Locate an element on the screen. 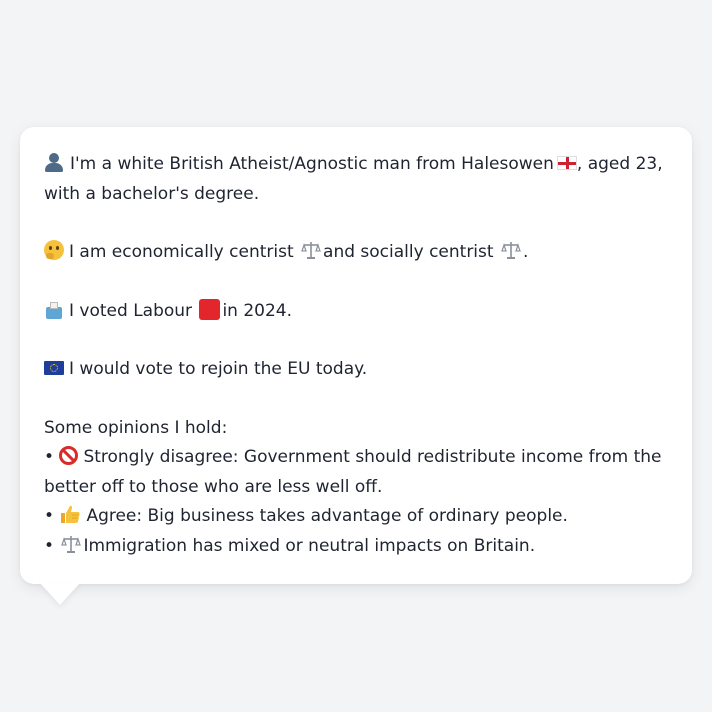  thumbs-up-icon is located at coordinates (70, 514).